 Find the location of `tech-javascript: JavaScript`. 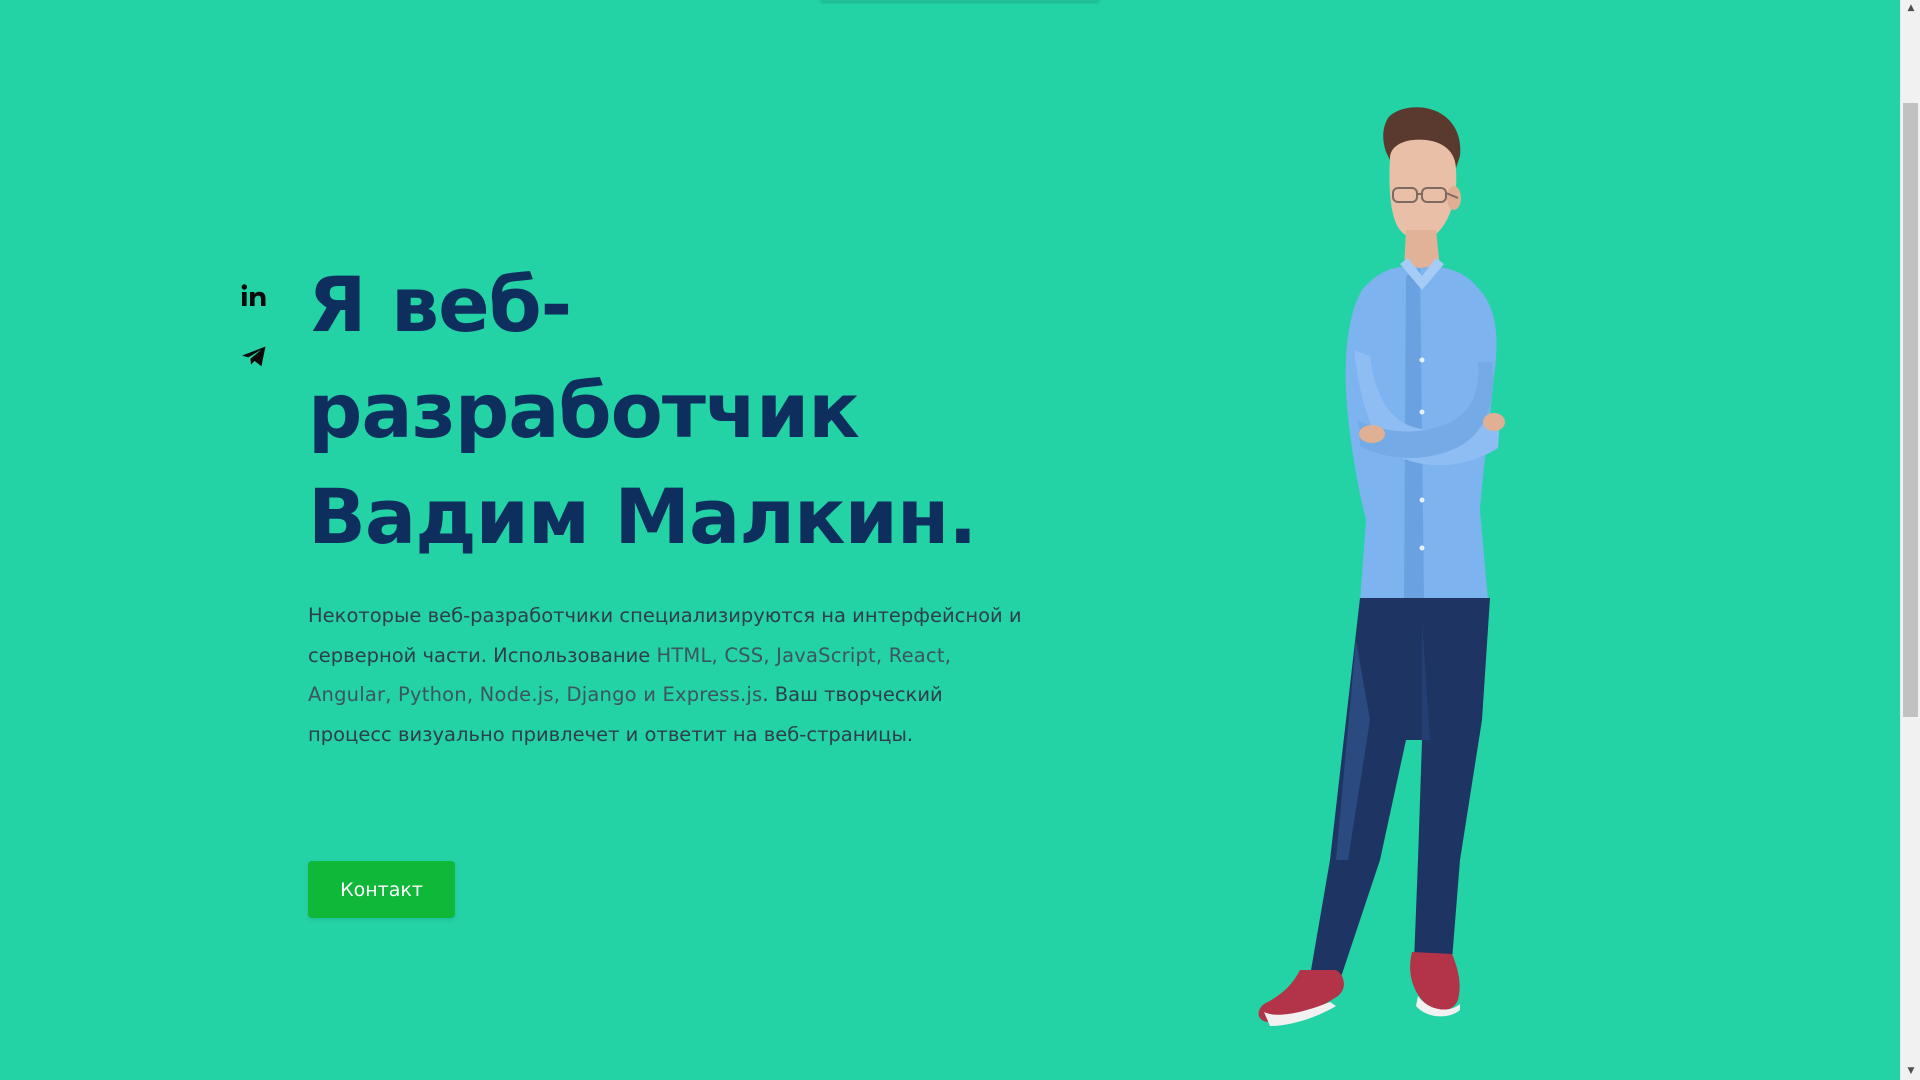

tech-javascript: JavaScript is located at coordinates (826, 655).